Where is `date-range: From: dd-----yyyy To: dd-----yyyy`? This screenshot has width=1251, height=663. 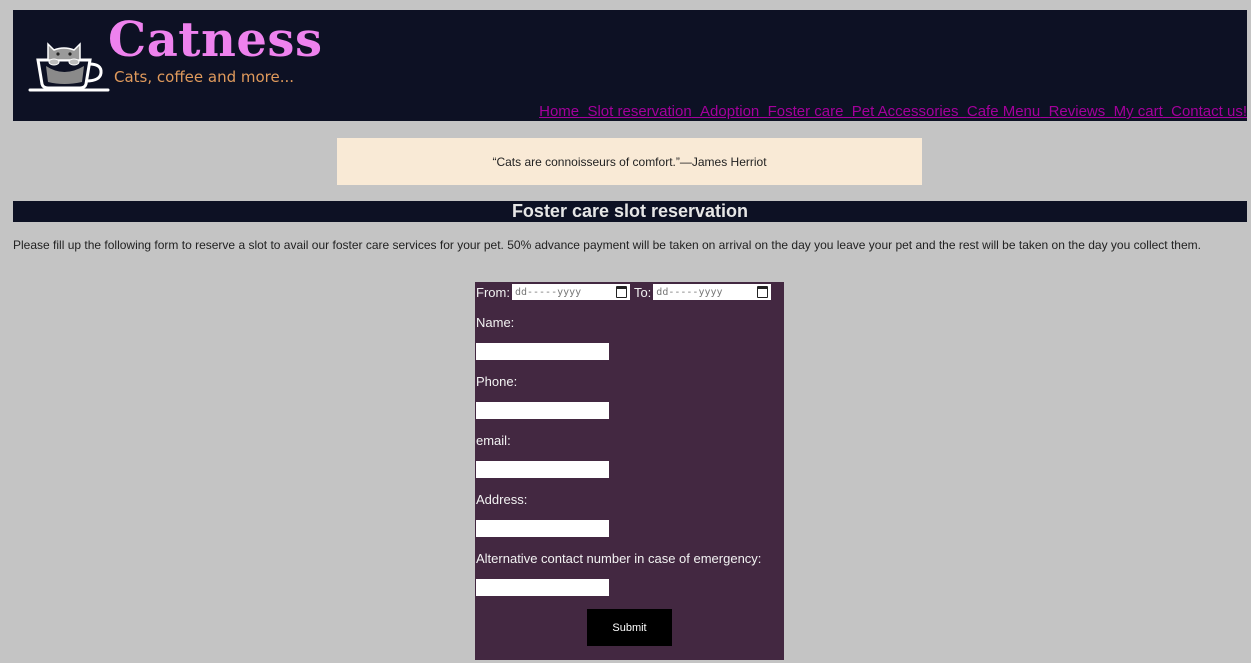
date-range: From: dd-----yyyy To: dd-----yyyy is located at coordinates (625, 292).